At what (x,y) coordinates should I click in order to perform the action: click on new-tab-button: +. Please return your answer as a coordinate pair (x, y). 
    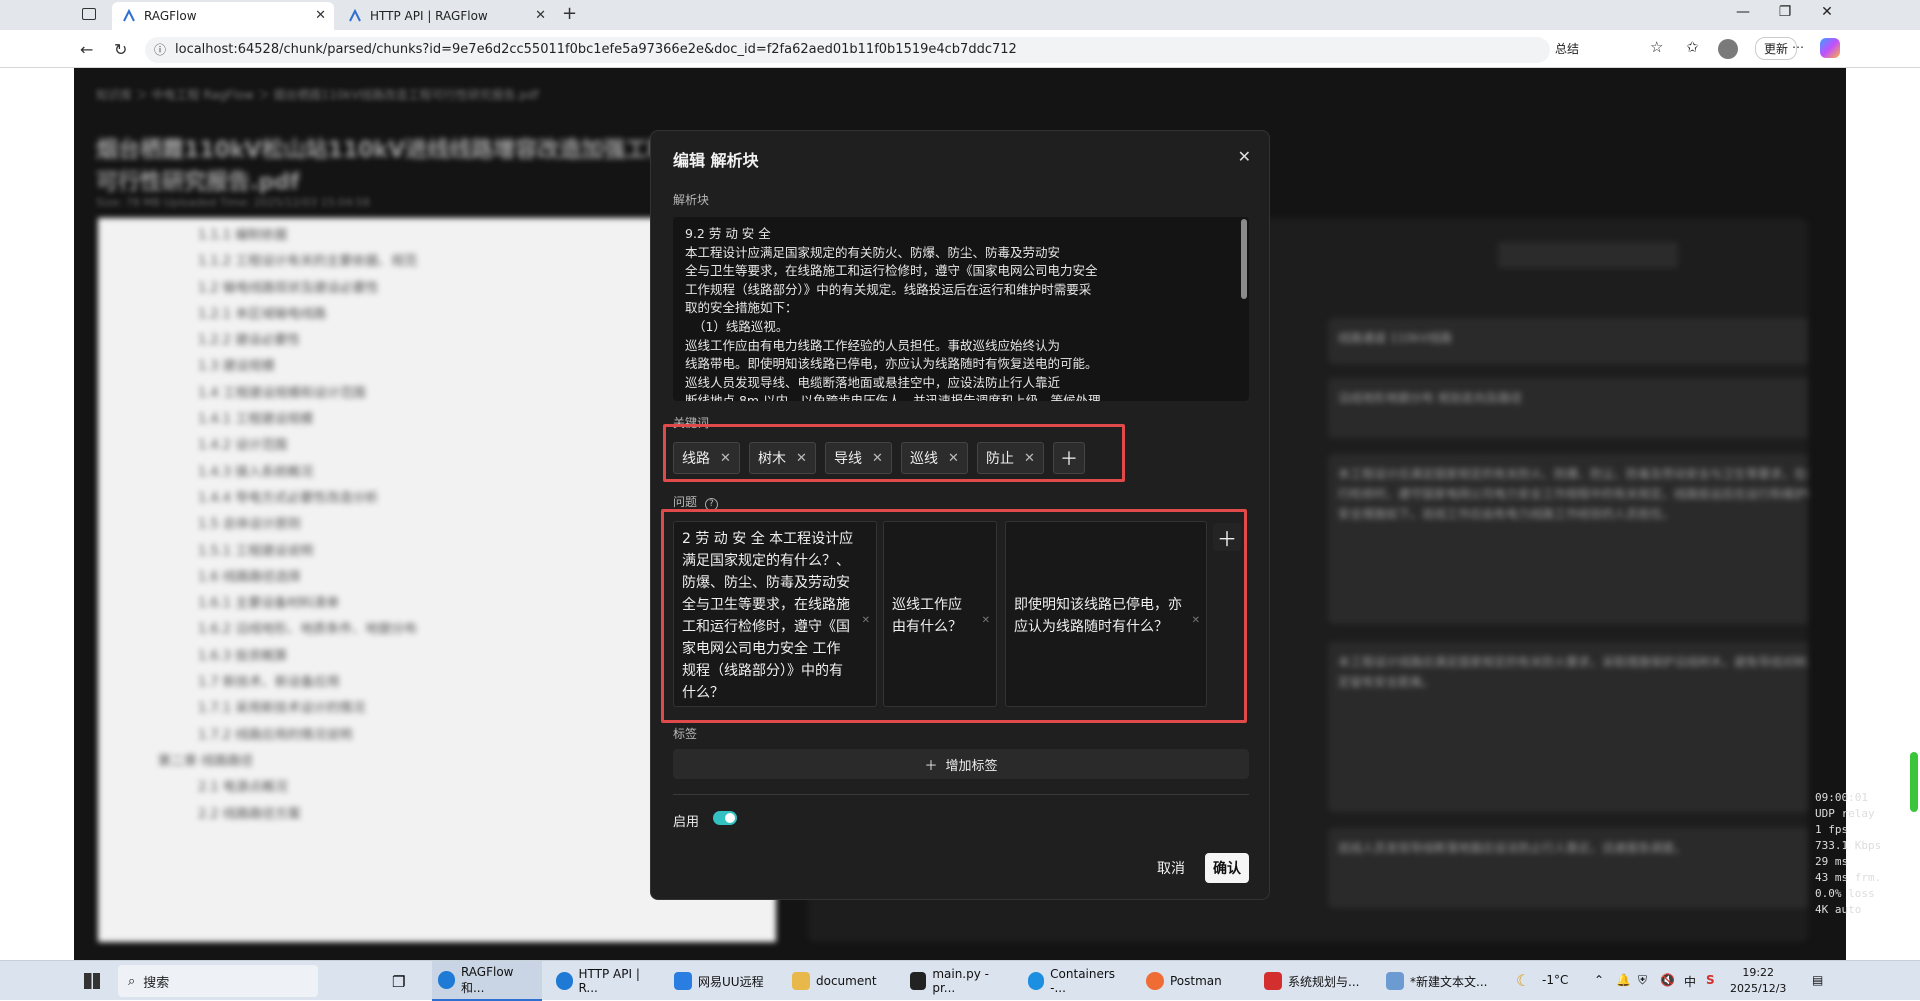
    Looking at the image, I should click on (569, 13).